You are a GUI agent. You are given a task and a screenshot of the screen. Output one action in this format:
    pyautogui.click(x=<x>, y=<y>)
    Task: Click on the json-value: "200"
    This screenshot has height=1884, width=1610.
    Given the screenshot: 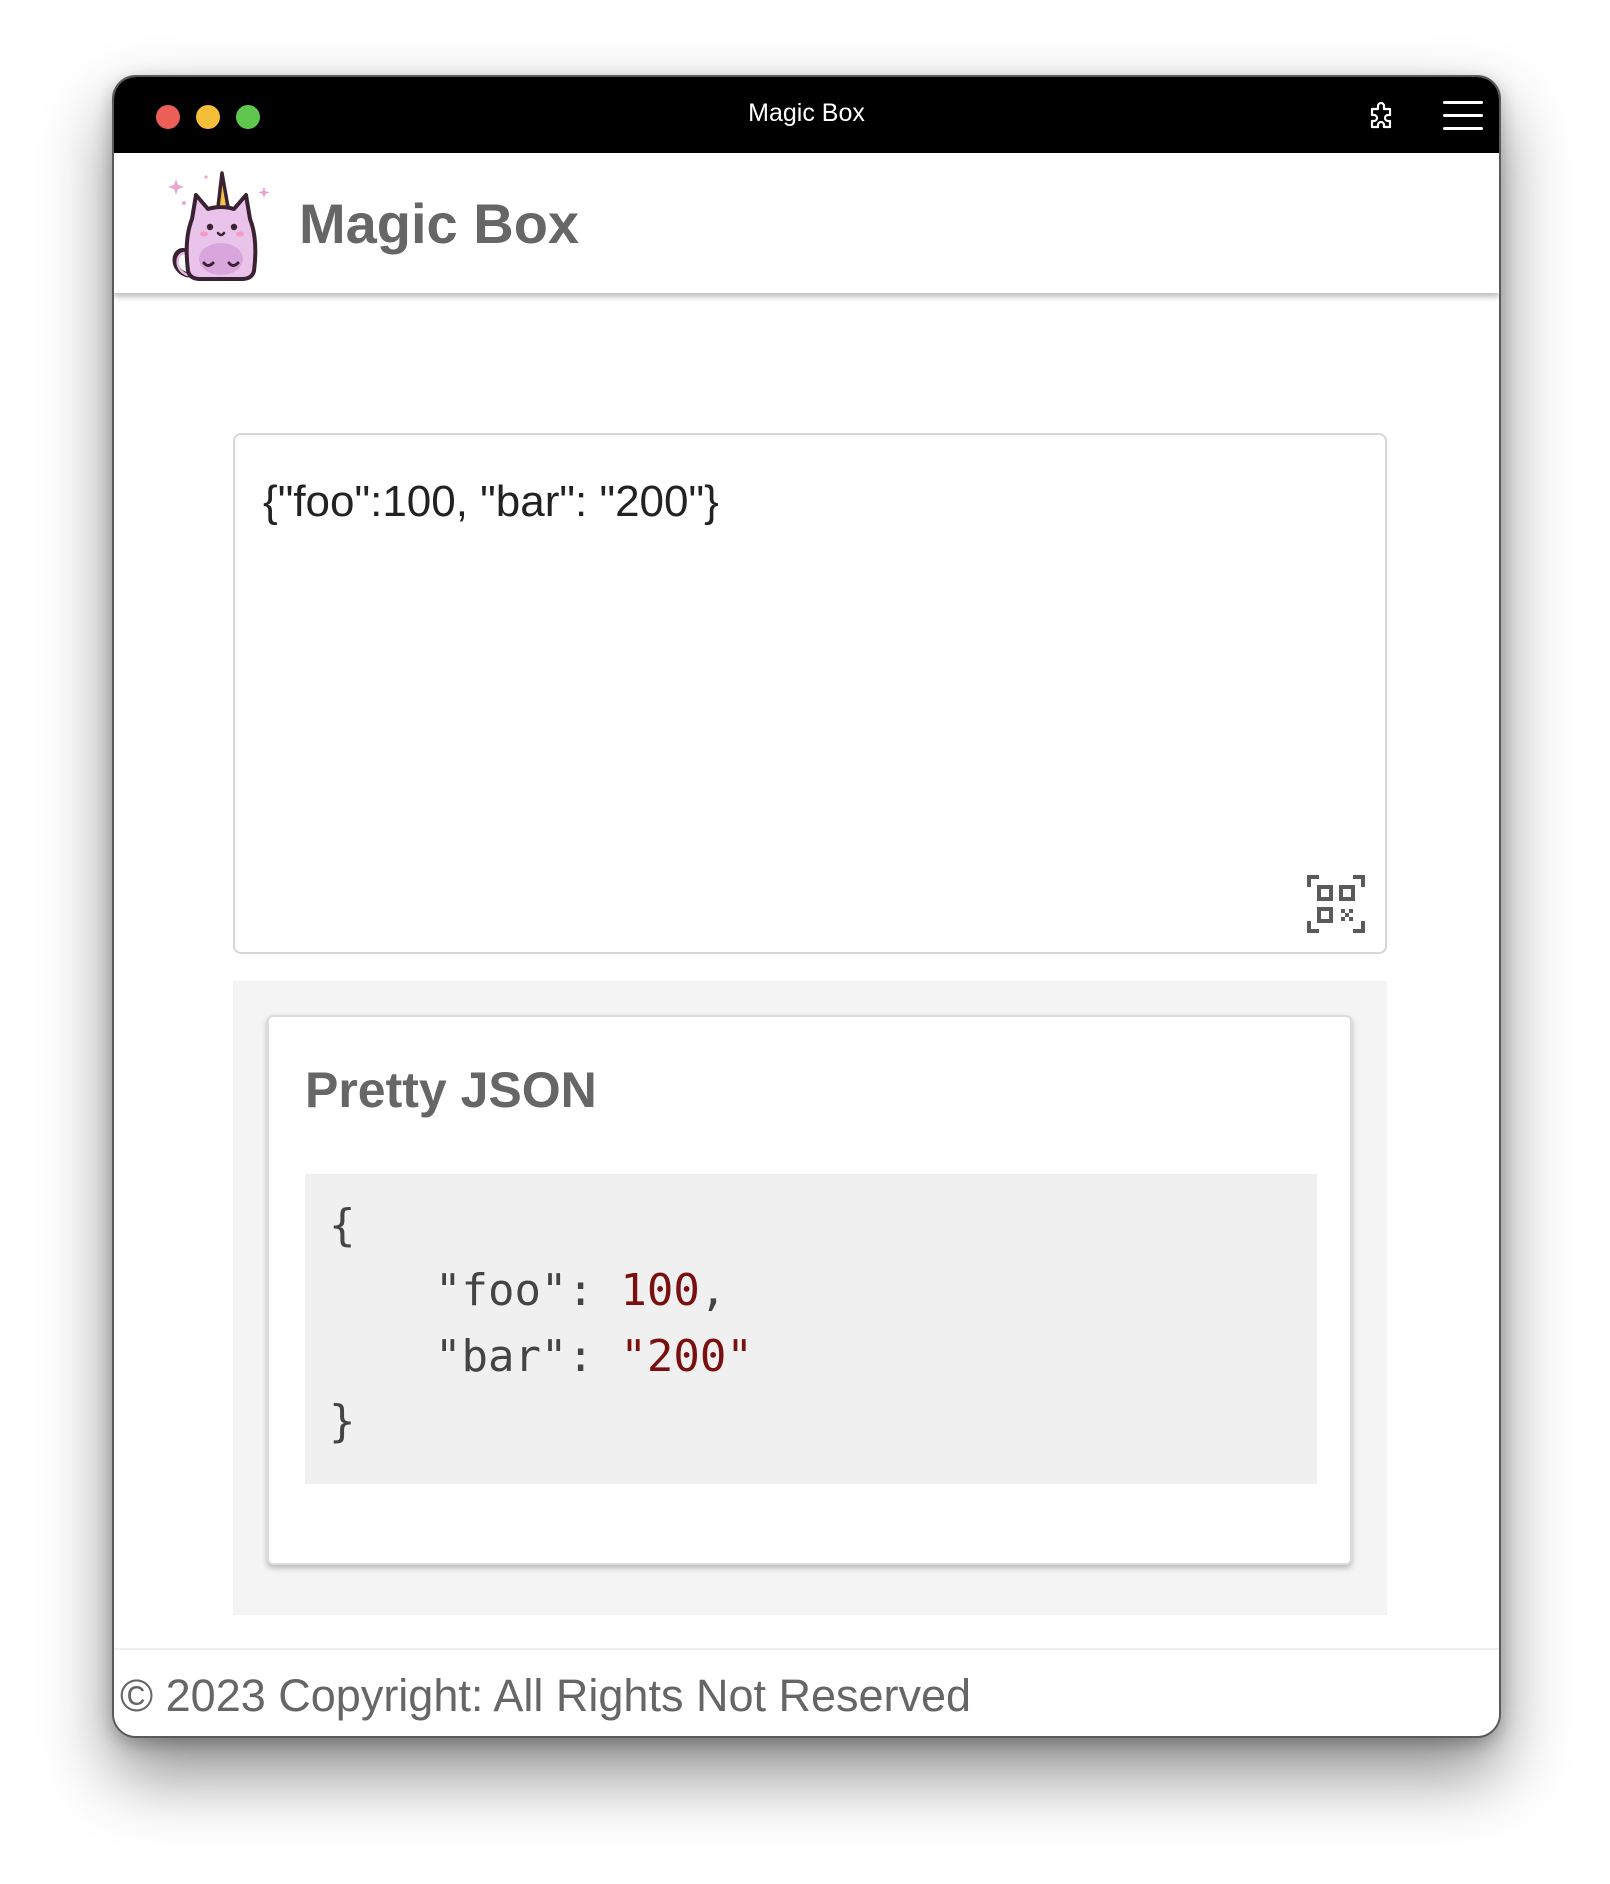 What is the action you would take?
    pyautogui.click(x=686, y=1356)
    